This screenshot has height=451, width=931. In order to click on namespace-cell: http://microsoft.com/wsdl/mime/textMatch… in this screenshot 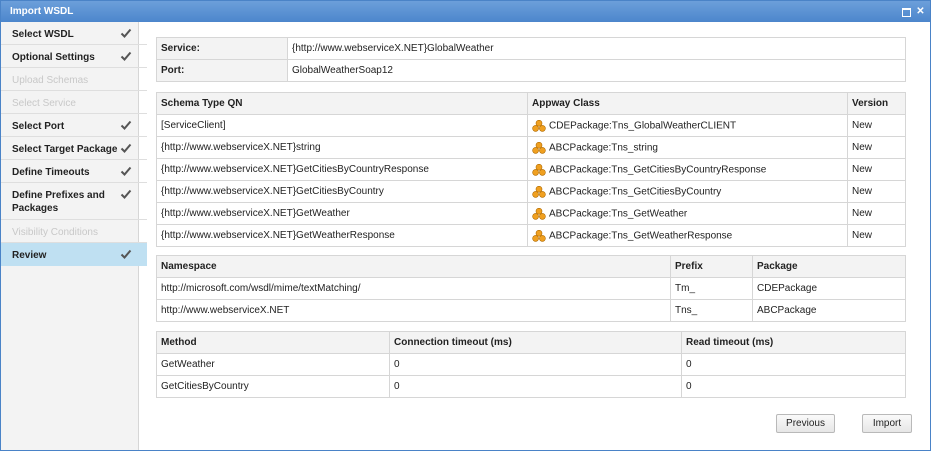, I will do `click(413, 288)`.